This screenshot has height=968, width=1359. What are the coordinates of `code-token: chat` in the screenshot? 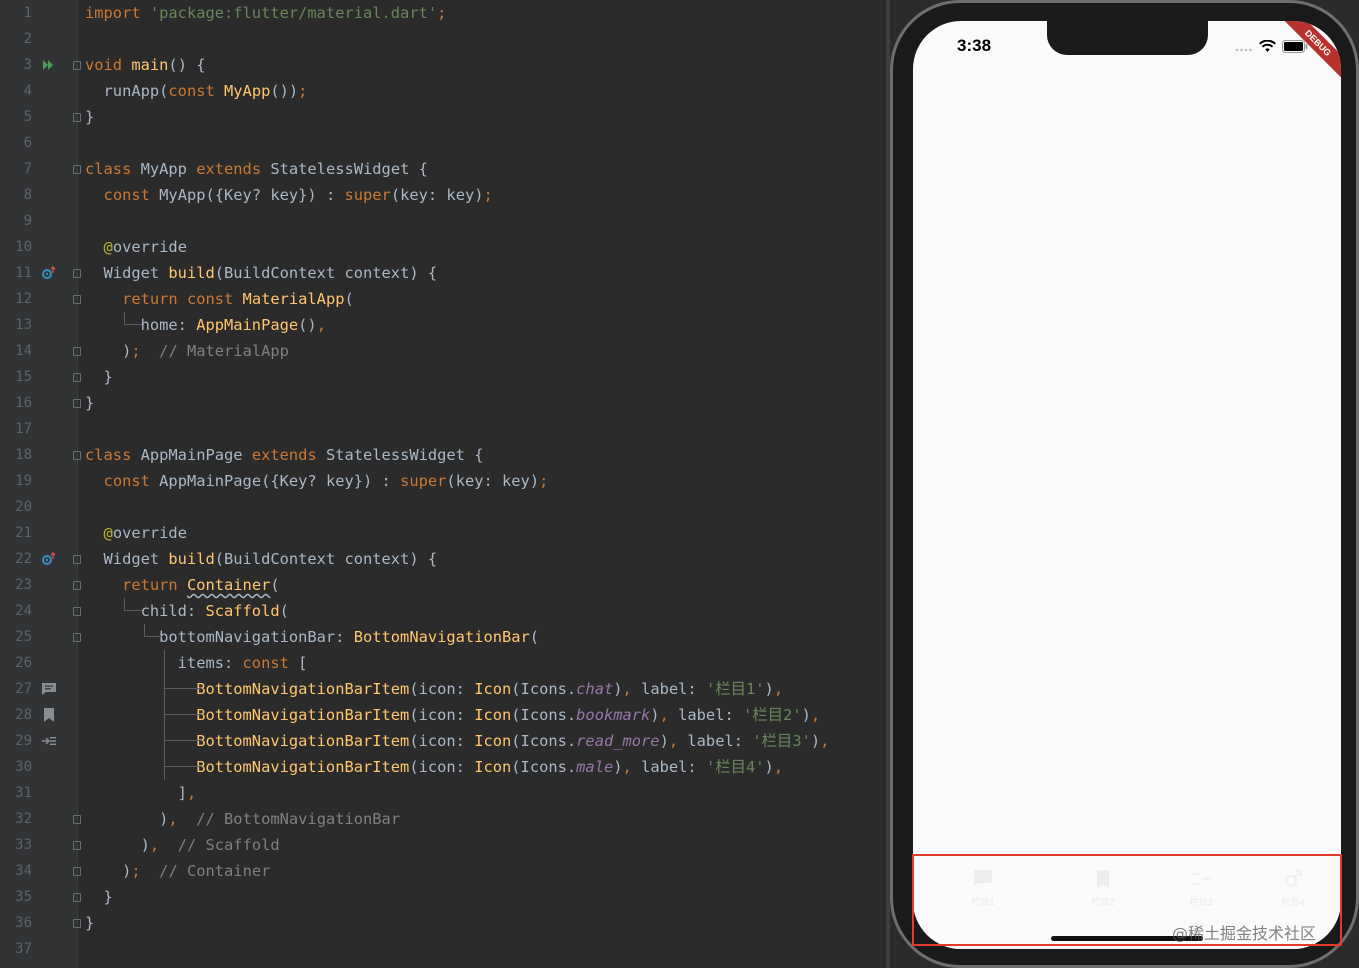 It's located at (595, 689).